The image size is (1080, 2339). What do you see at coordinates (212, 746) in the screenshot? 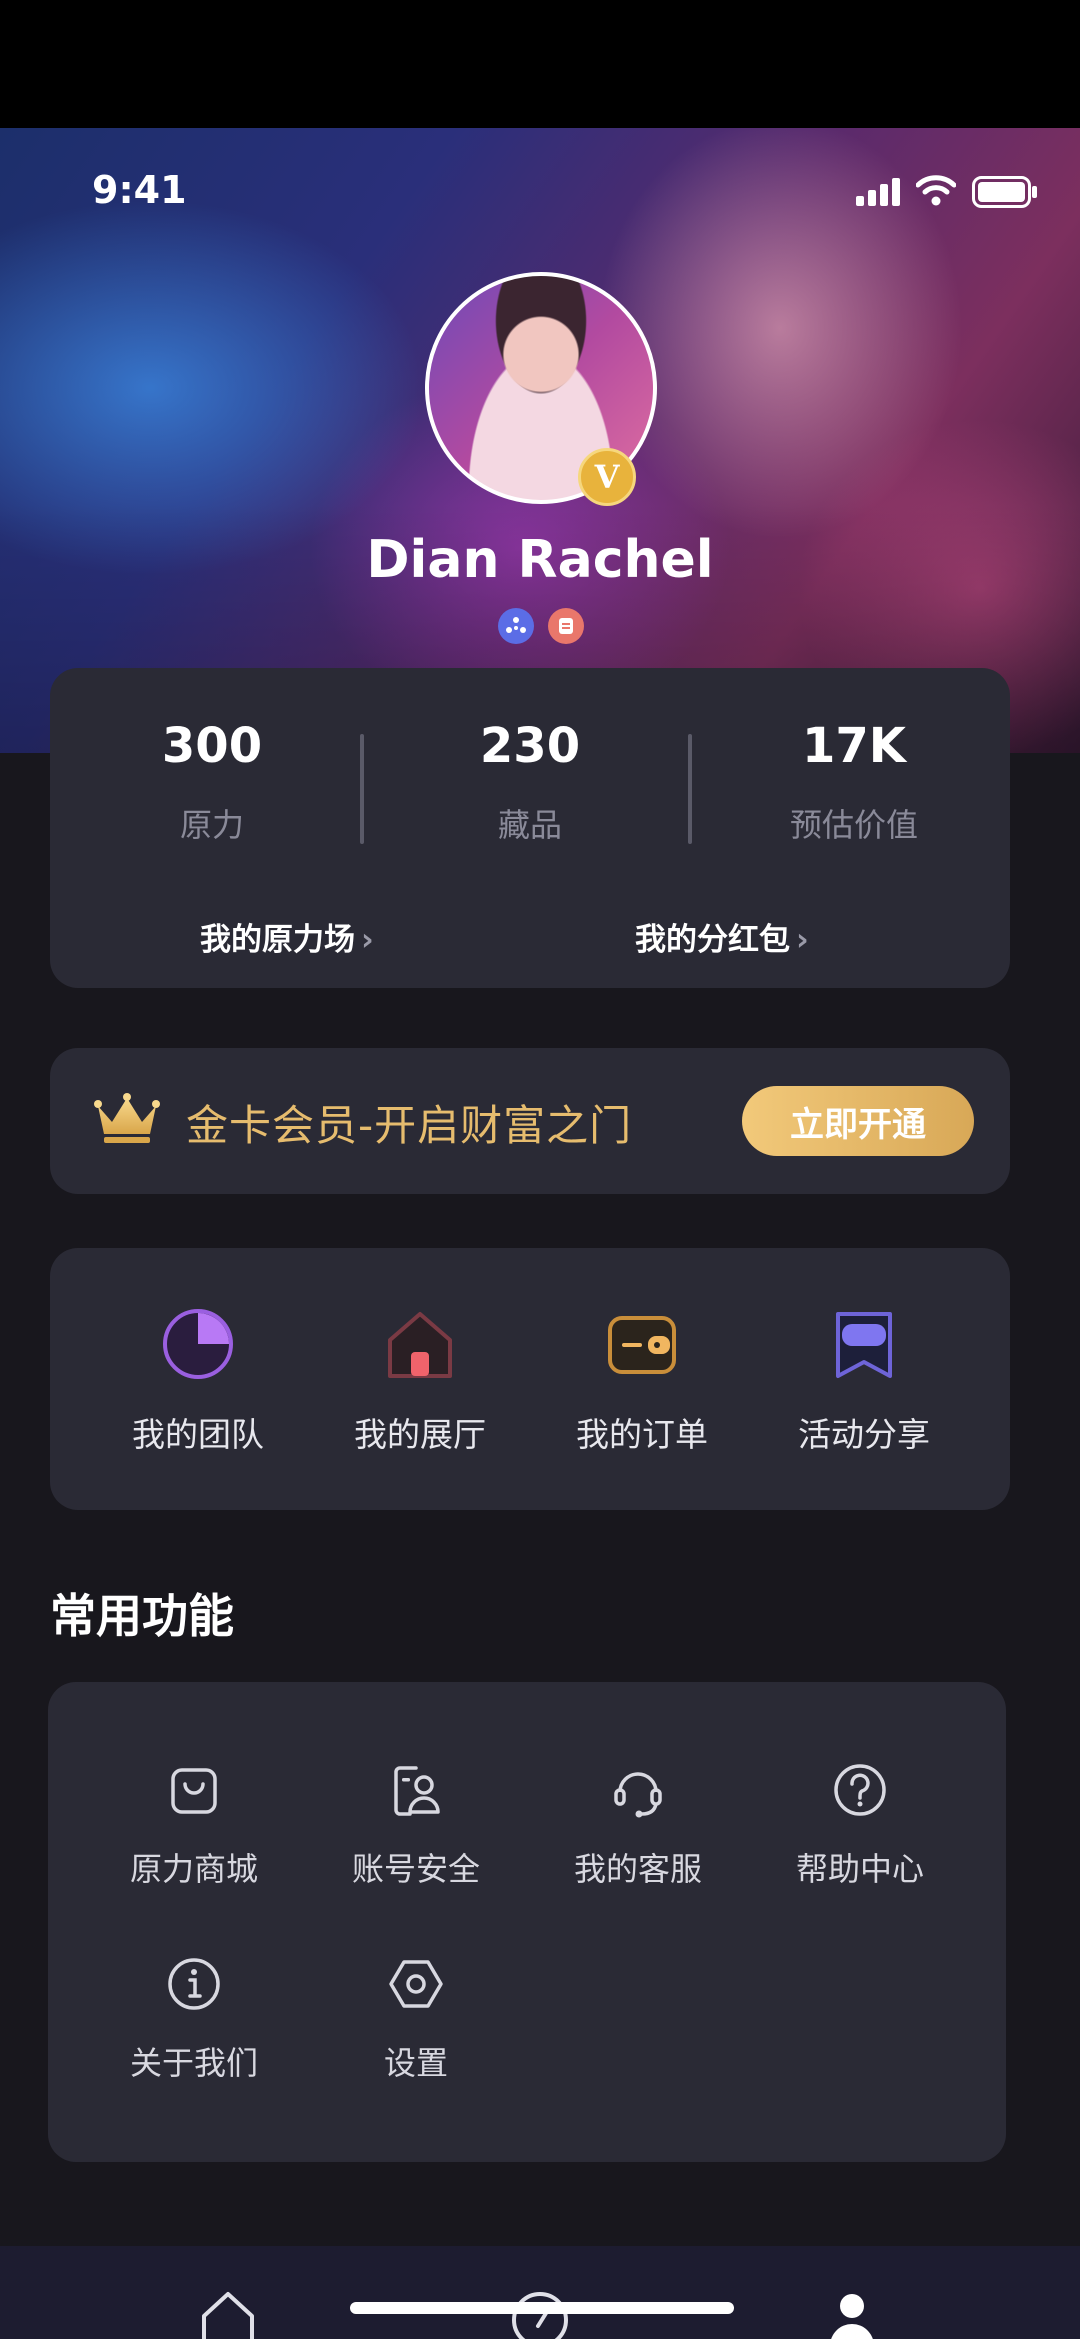
I see `stat-value: 300` at bounding box center [212, 746].